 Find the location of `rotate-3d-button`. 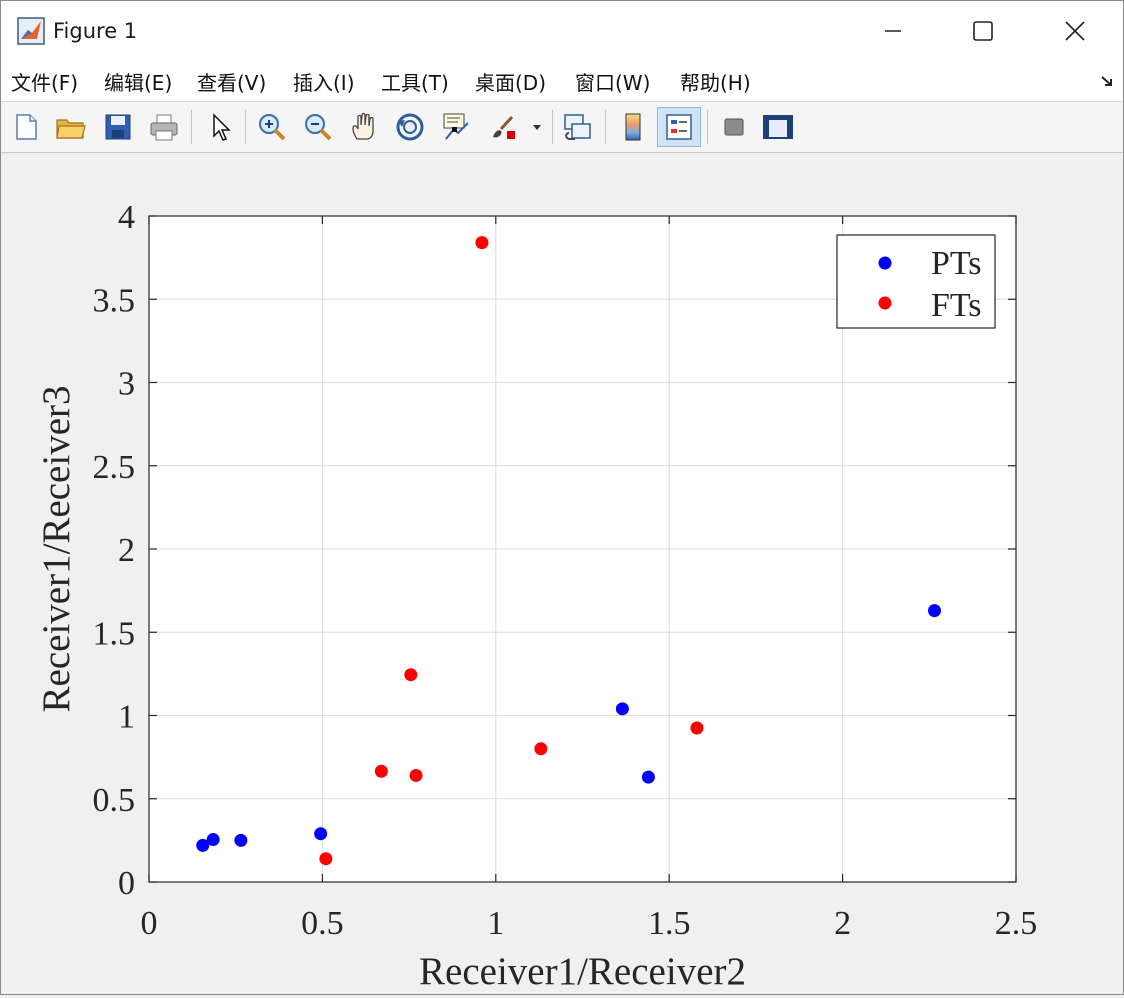

rotate-3d-button is located at coordinates (410, 127).